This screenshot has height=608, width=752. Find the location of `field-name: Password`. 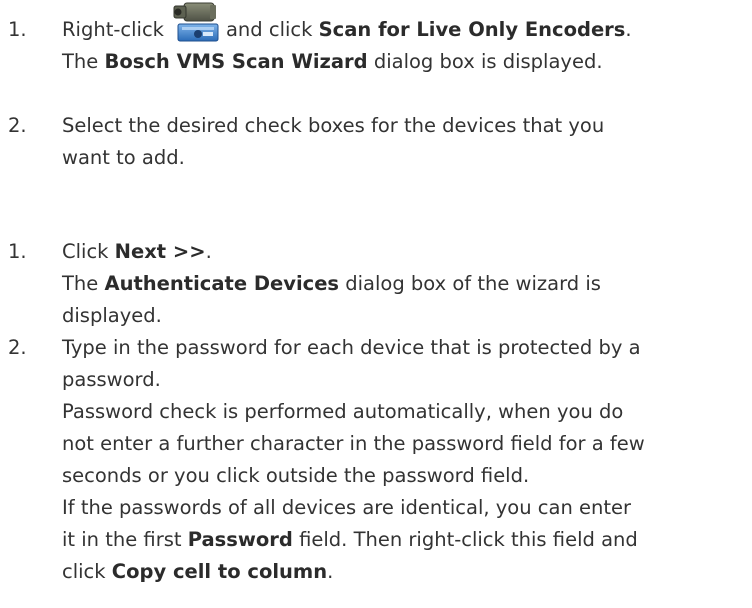

field-name: Password is located at coordinates (240, 539).